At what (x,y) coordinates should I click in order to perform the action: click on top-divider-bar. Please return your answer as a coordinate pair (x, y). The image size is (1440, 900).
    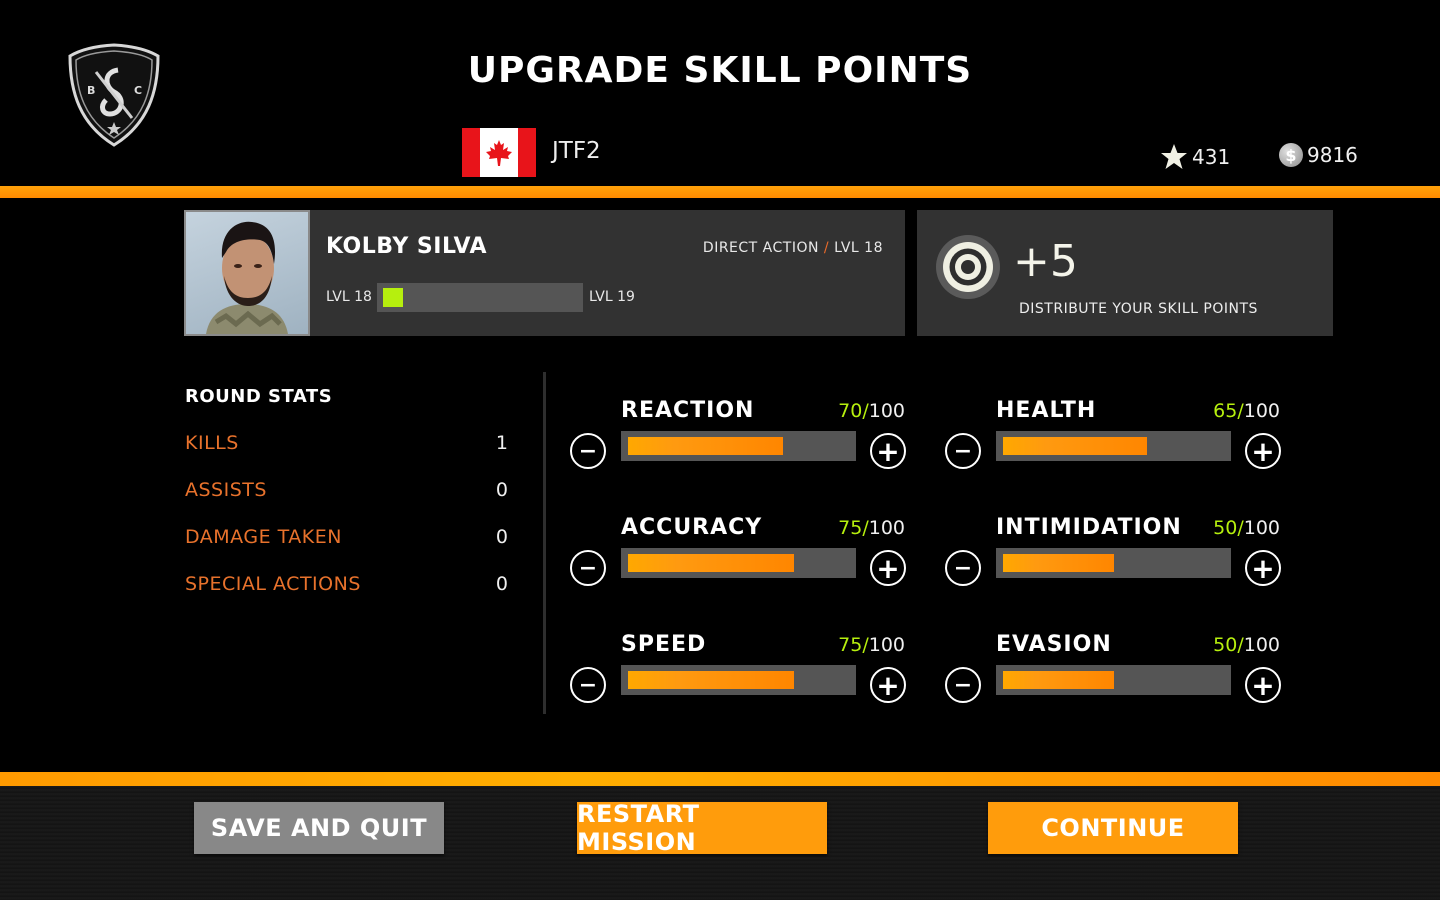
    Looking at the image, I should click on (720, 192).